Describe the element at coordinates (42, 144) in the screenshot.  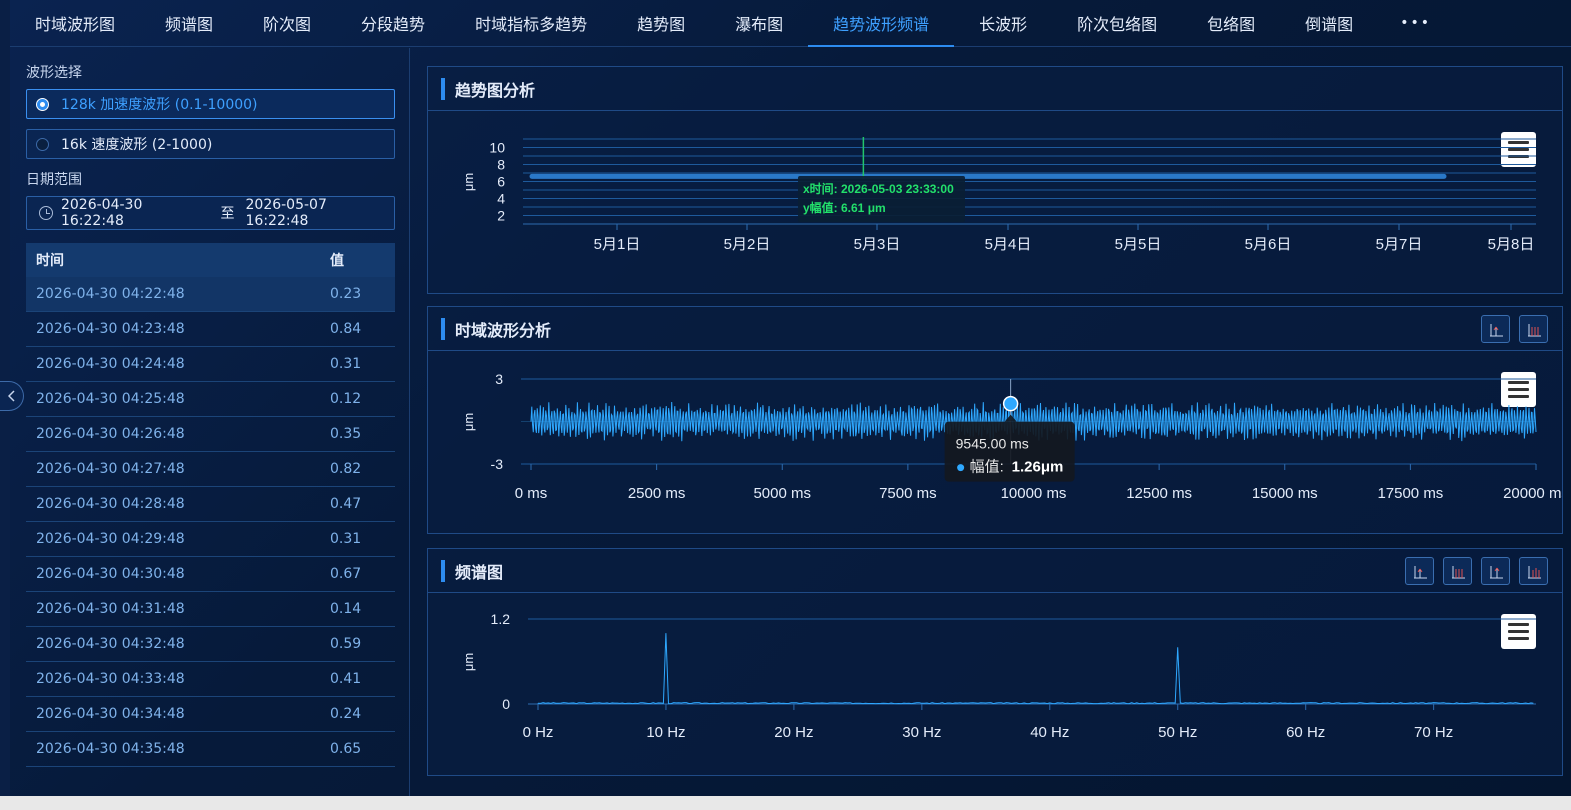
I see `radio-unchecked-icon` at that location.